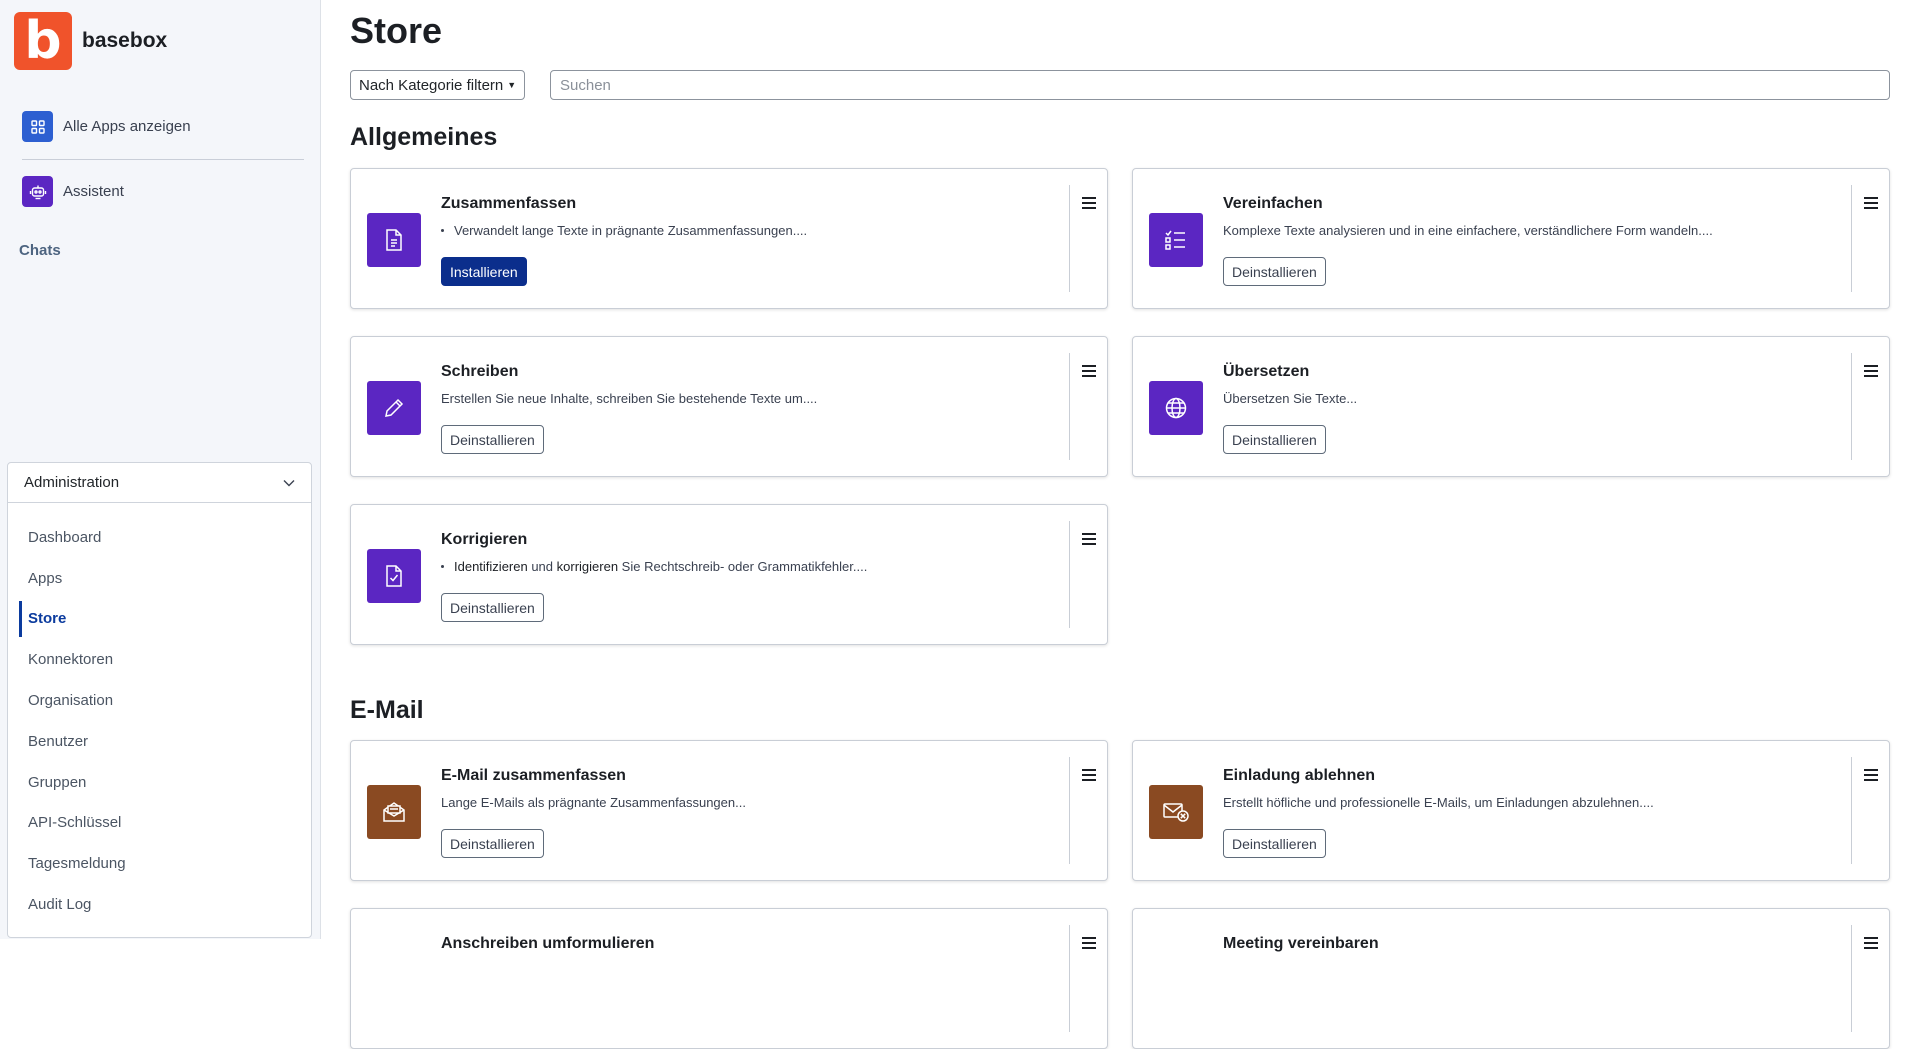  I want to click on sidebar-divider, so click(163, 159).